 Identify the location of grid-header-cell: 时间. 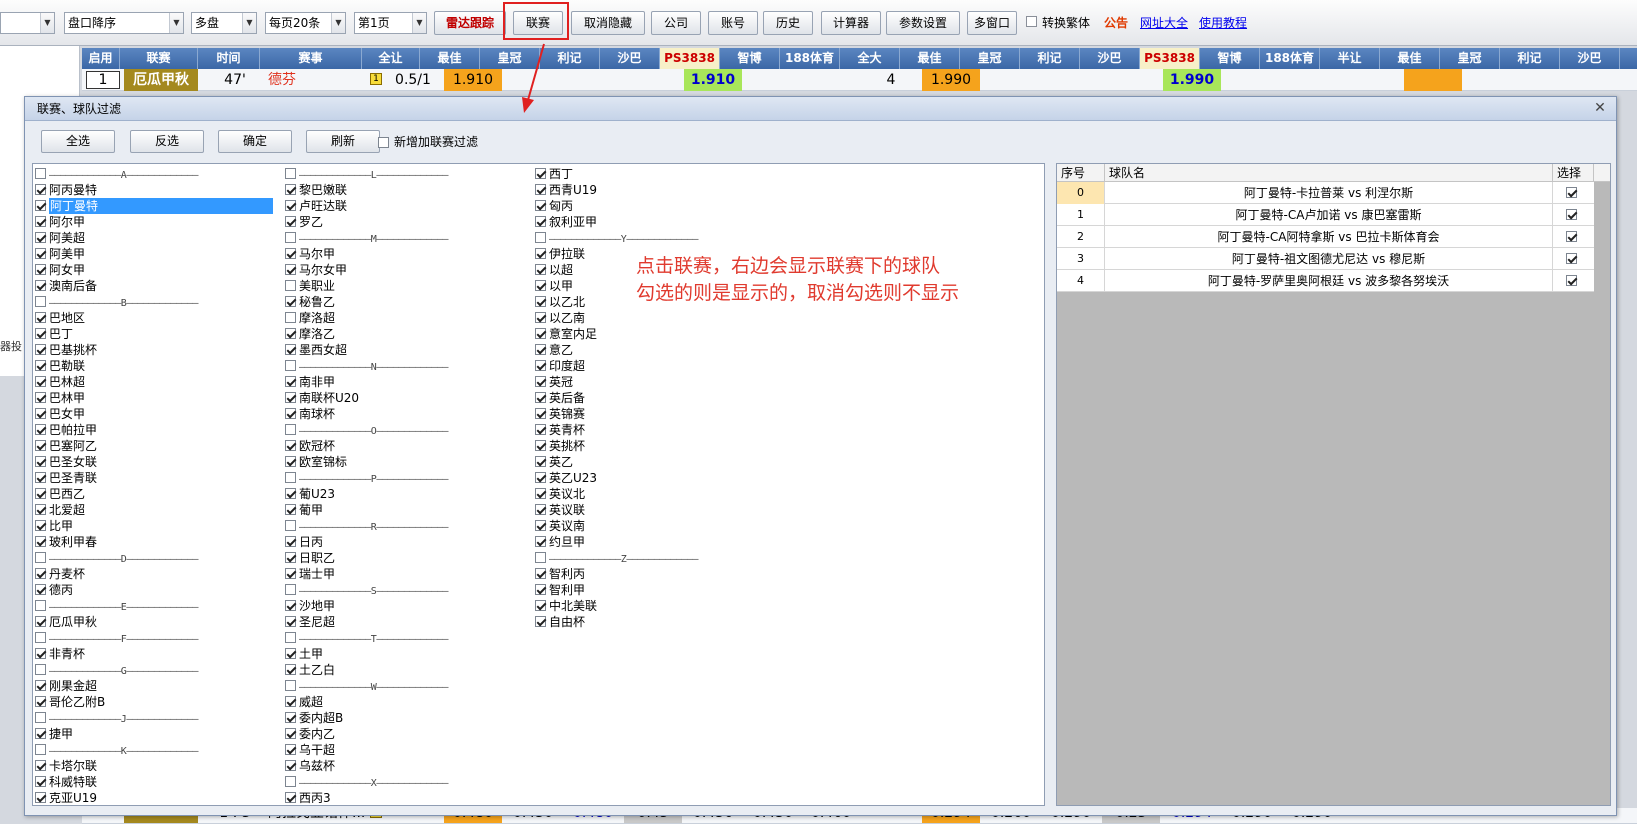
(229, 58).